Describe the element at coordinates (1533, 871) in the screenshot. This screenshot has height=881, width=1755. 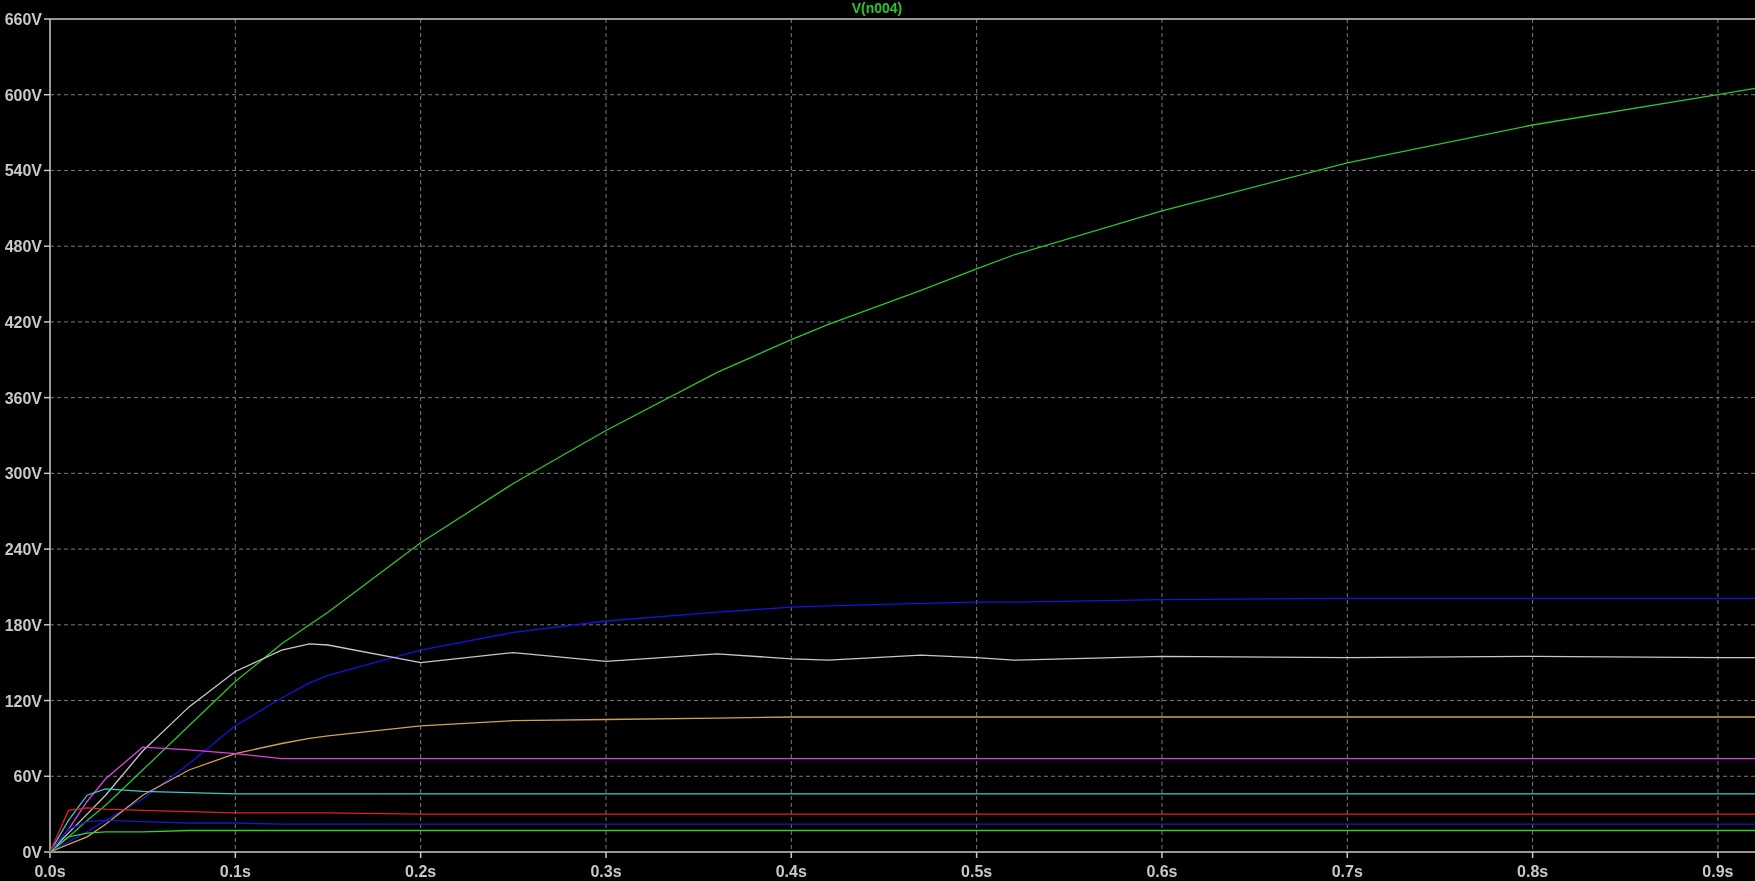
I see `axis-tick-label: 0.8s` at that location.